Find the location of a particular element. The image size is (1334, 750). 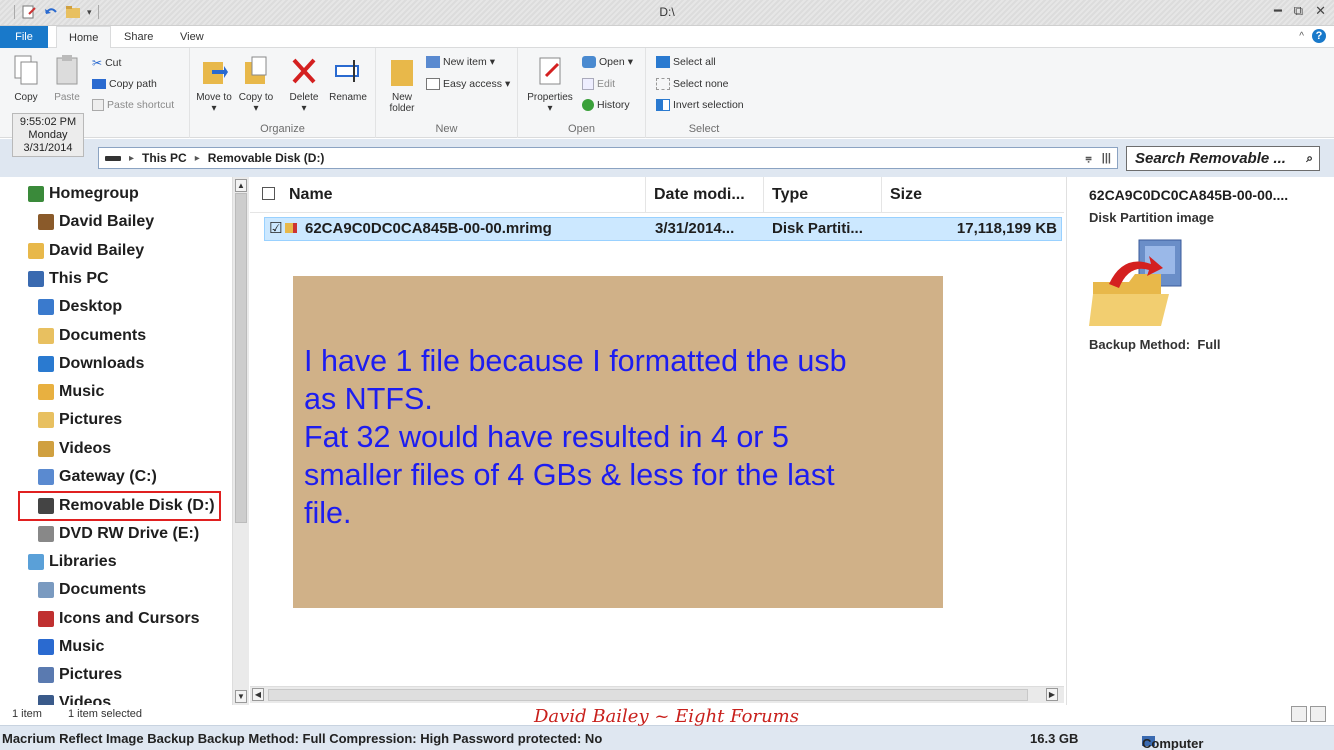

scroll-up-icon: ▲ is located at coordinates (241, 185).